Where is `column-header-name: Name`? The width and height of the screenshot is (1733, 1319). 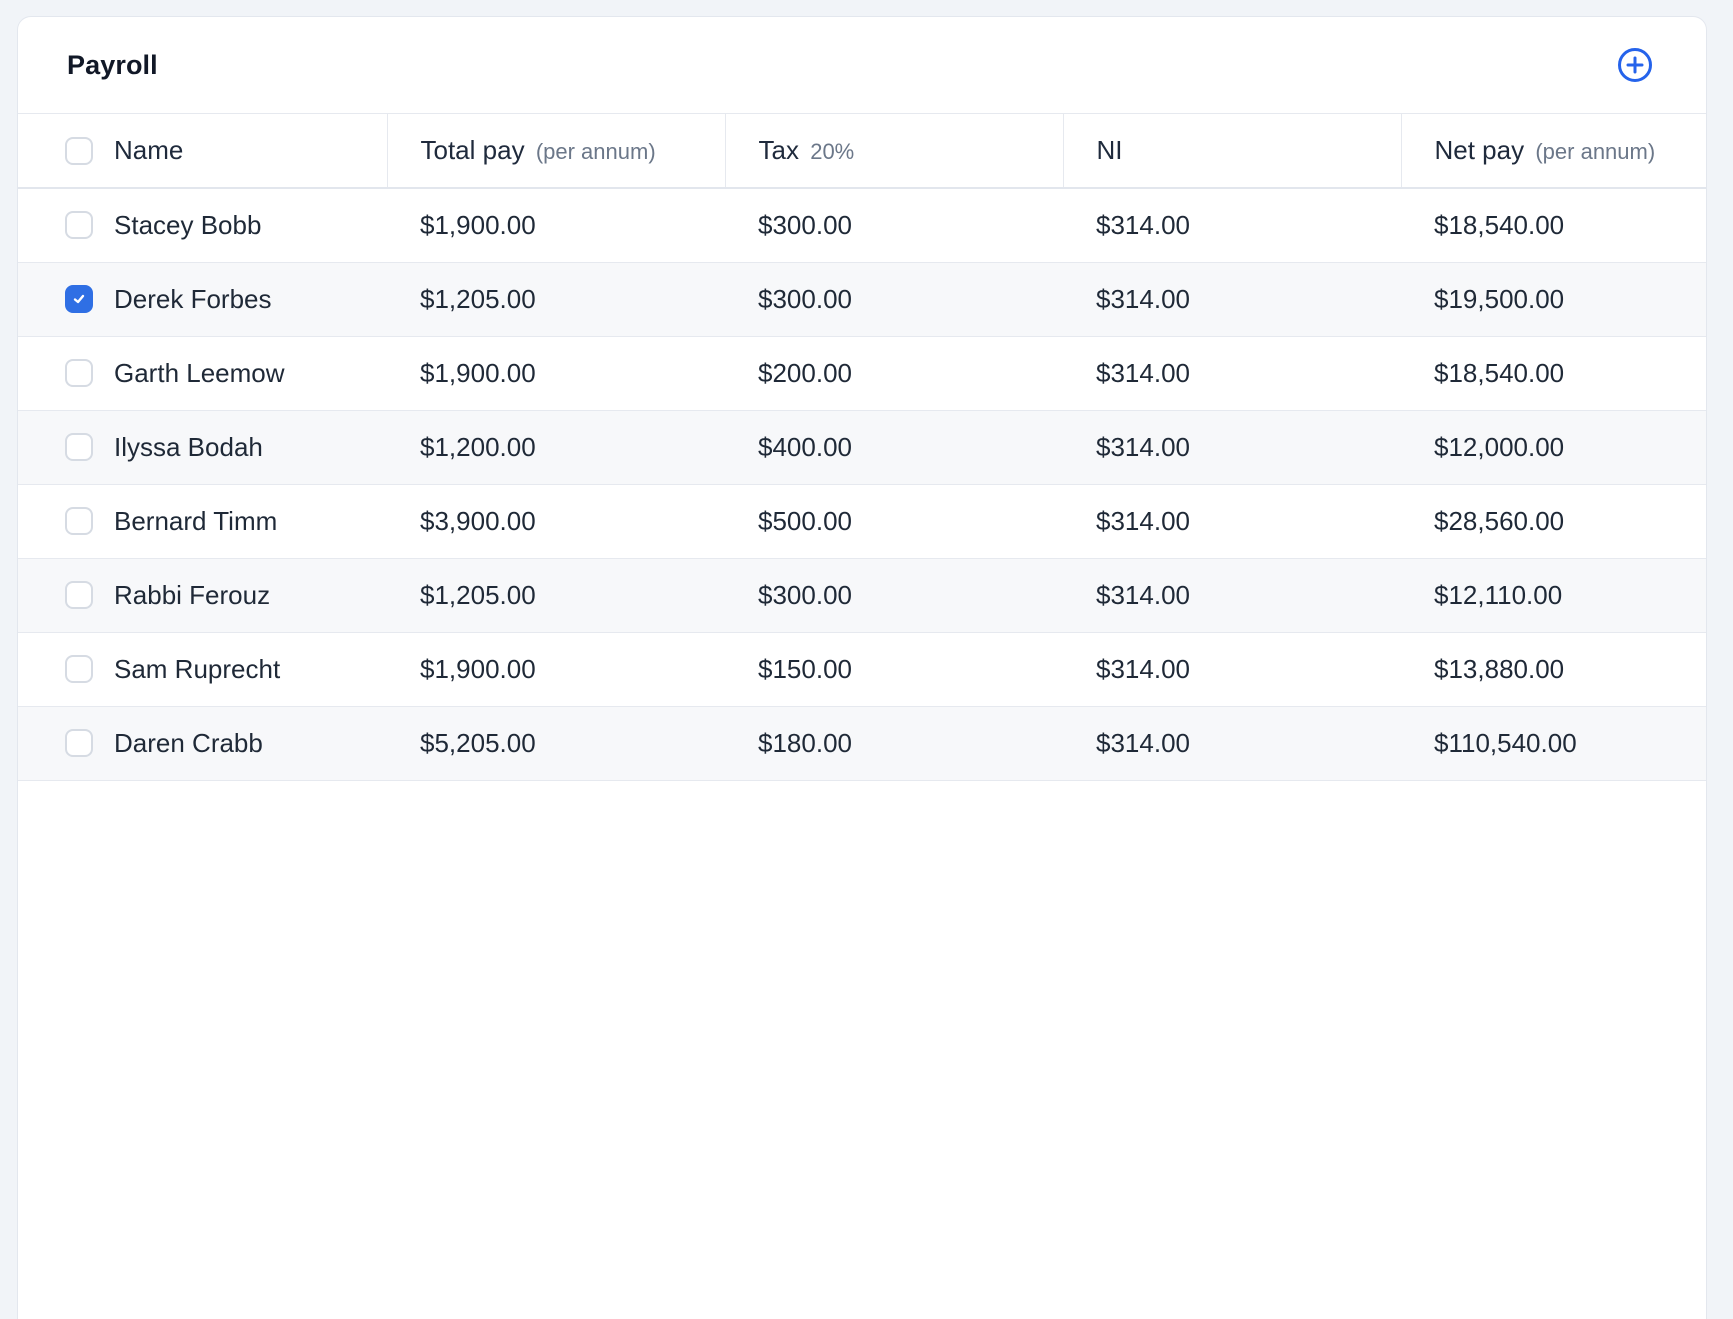 column-header-name: Name is located at coordinates (203, 151).